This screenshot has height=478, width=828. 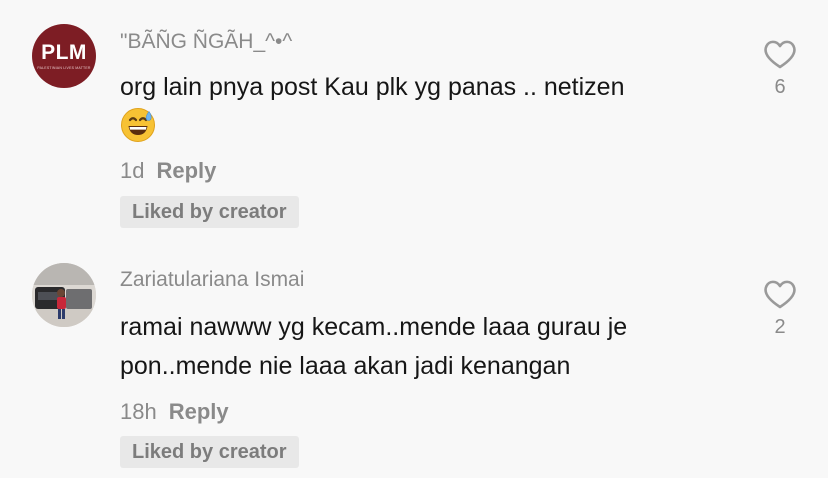 What do you see at coordinates (206, 42) in the screenshot?
I see `comment-username: "BÃÑG ÑGÃH_^•^` at bounding box center [206, 42].